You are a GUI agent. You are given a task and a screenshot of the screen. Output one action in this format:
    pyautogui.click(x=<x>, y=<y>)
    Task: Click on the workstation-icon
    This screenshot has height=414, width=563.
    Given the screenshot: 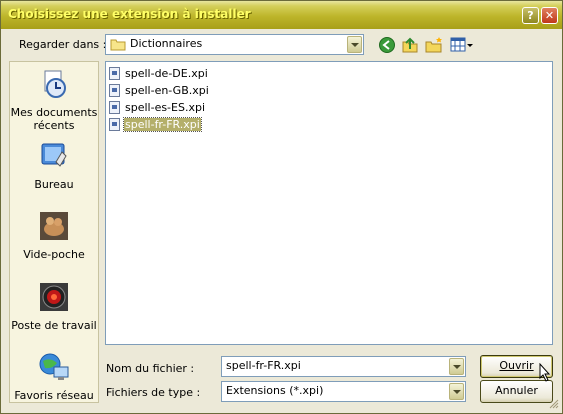 What is the action you would take?
    pyautogui.click(x=54, y=297)
    